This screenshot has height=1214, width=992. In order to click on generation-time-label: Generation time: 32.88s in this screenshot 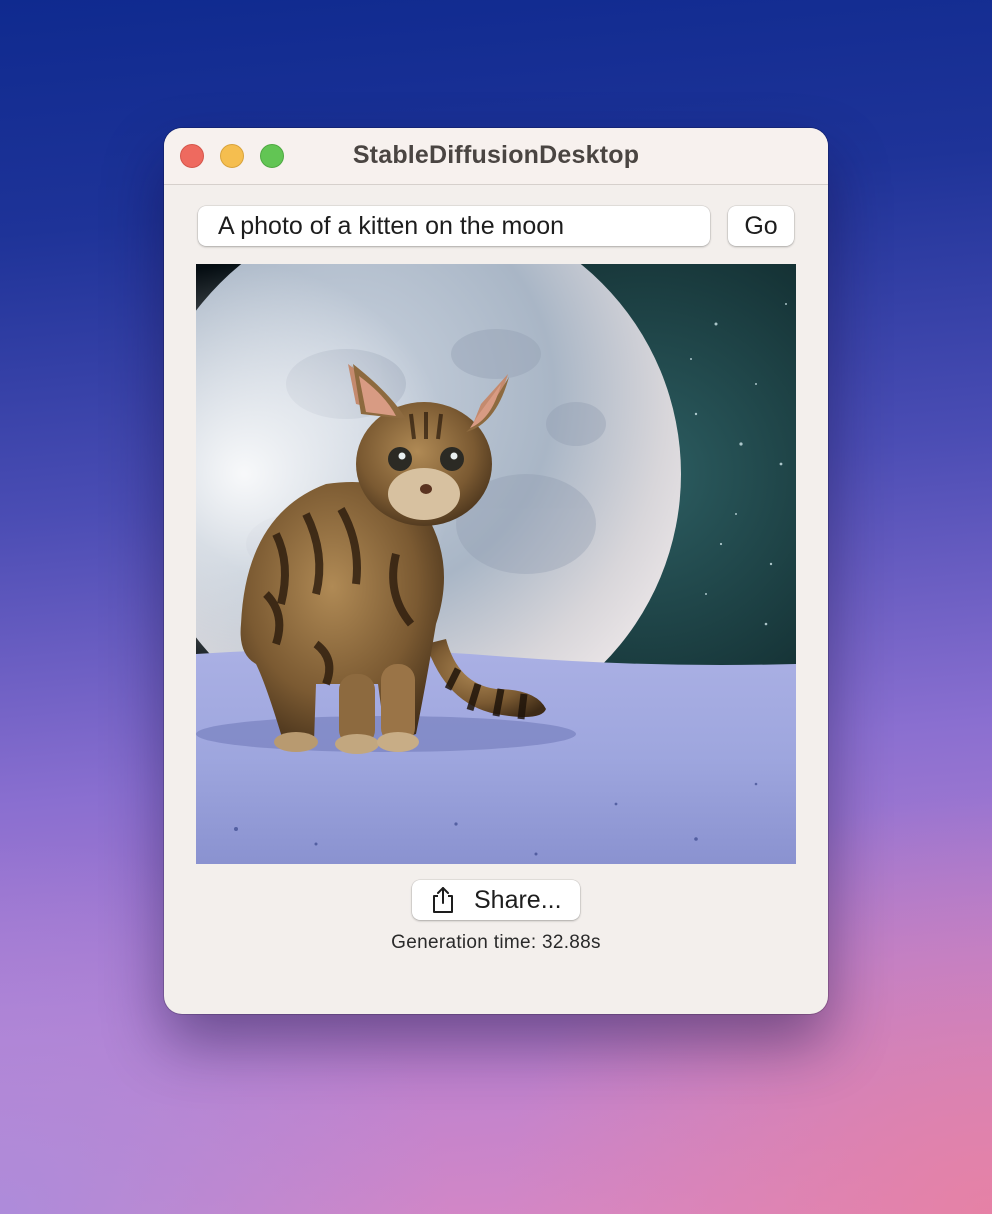, I will do `click(496, 942)`.